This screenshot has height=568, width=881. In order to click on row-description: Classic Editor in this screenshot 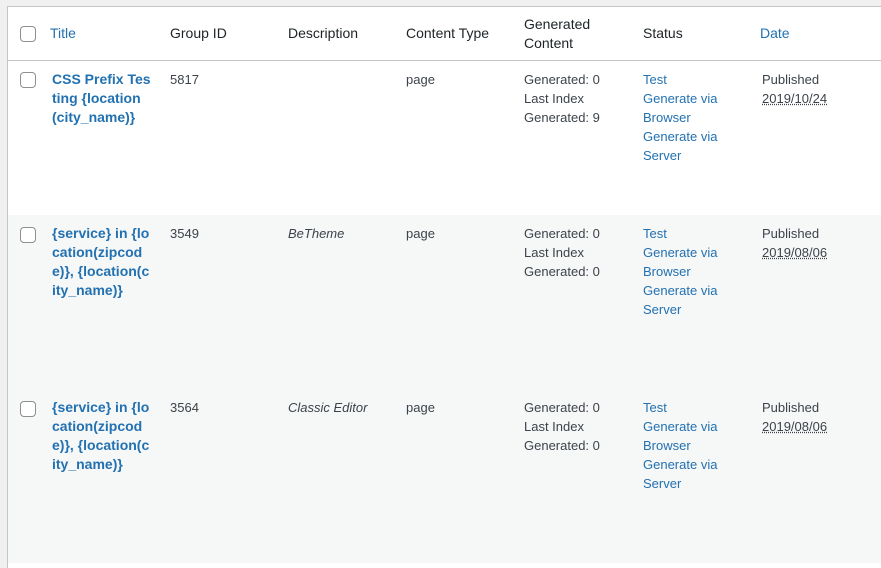, I will do `click(328, 407)`.